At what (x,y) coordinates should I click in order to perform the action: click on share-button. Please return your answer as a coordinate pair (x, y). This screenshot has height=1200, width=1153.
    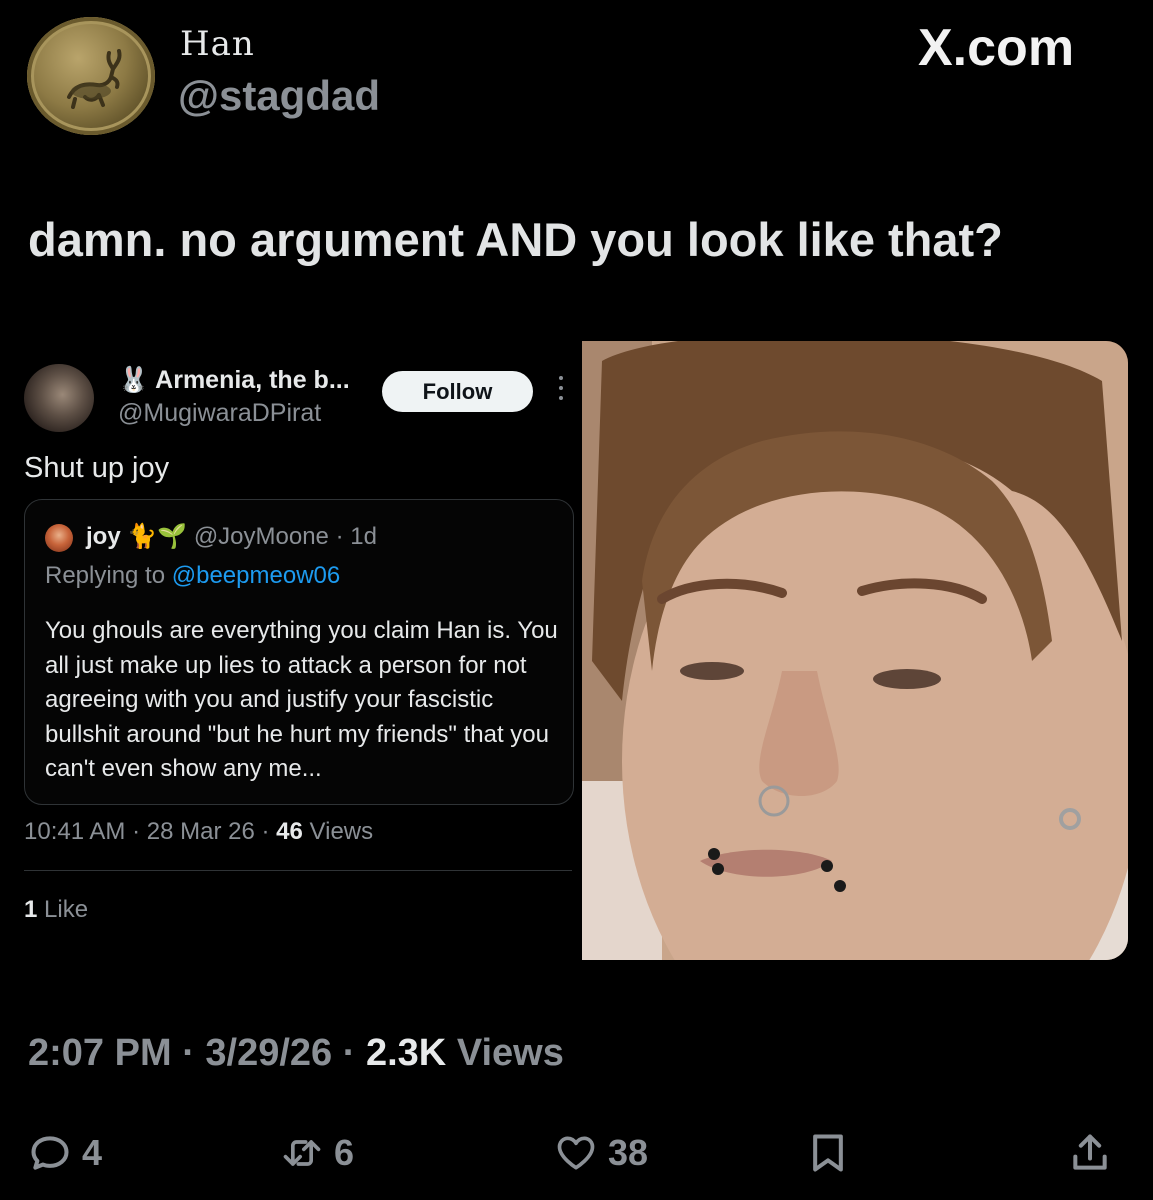
    Looking at the image, I should click on (1090, 1153).